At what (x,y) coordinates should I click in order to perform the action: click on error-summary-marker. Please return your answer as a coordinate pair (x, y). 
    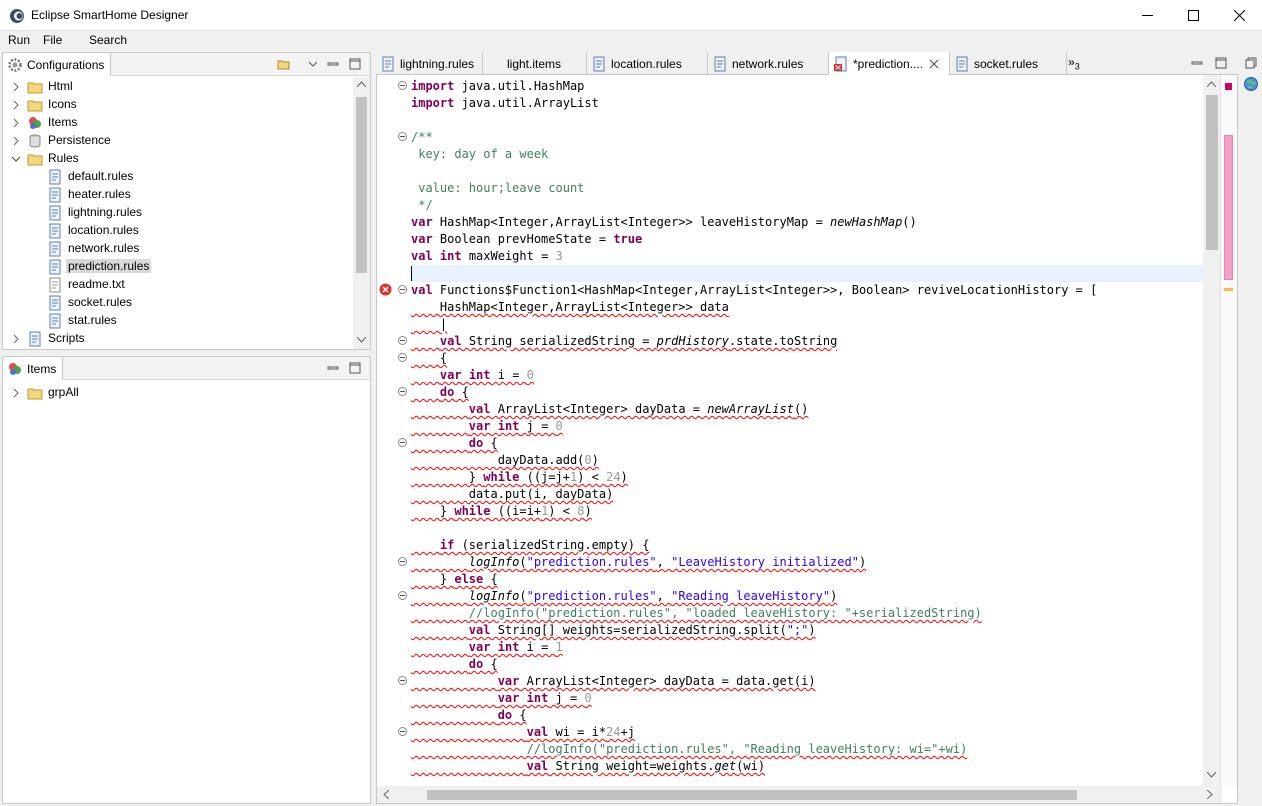
    Looking at the image, I should click on (1228, 86).